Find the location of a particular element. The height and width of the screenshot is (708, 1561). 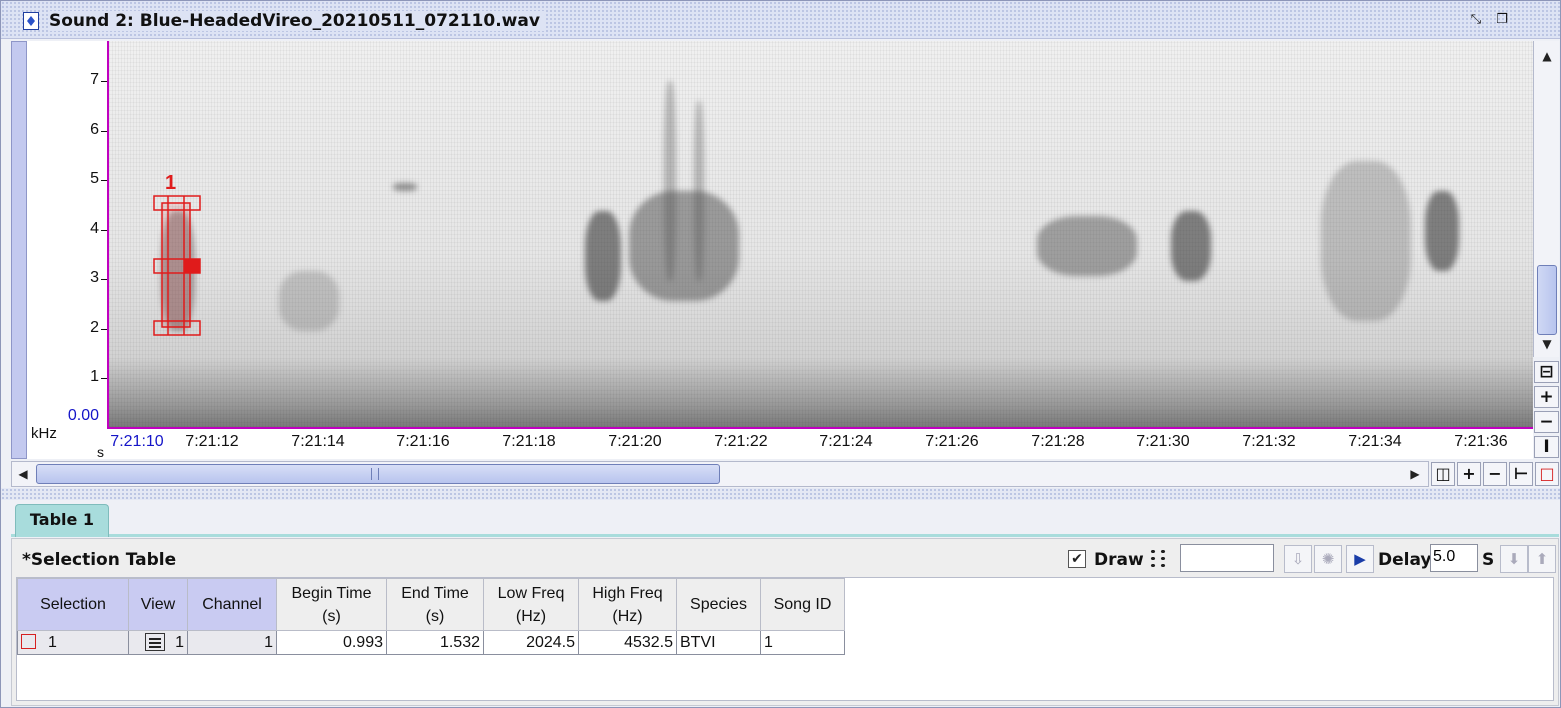

song-id-cell: 1 is located at coordinates (802, 642).